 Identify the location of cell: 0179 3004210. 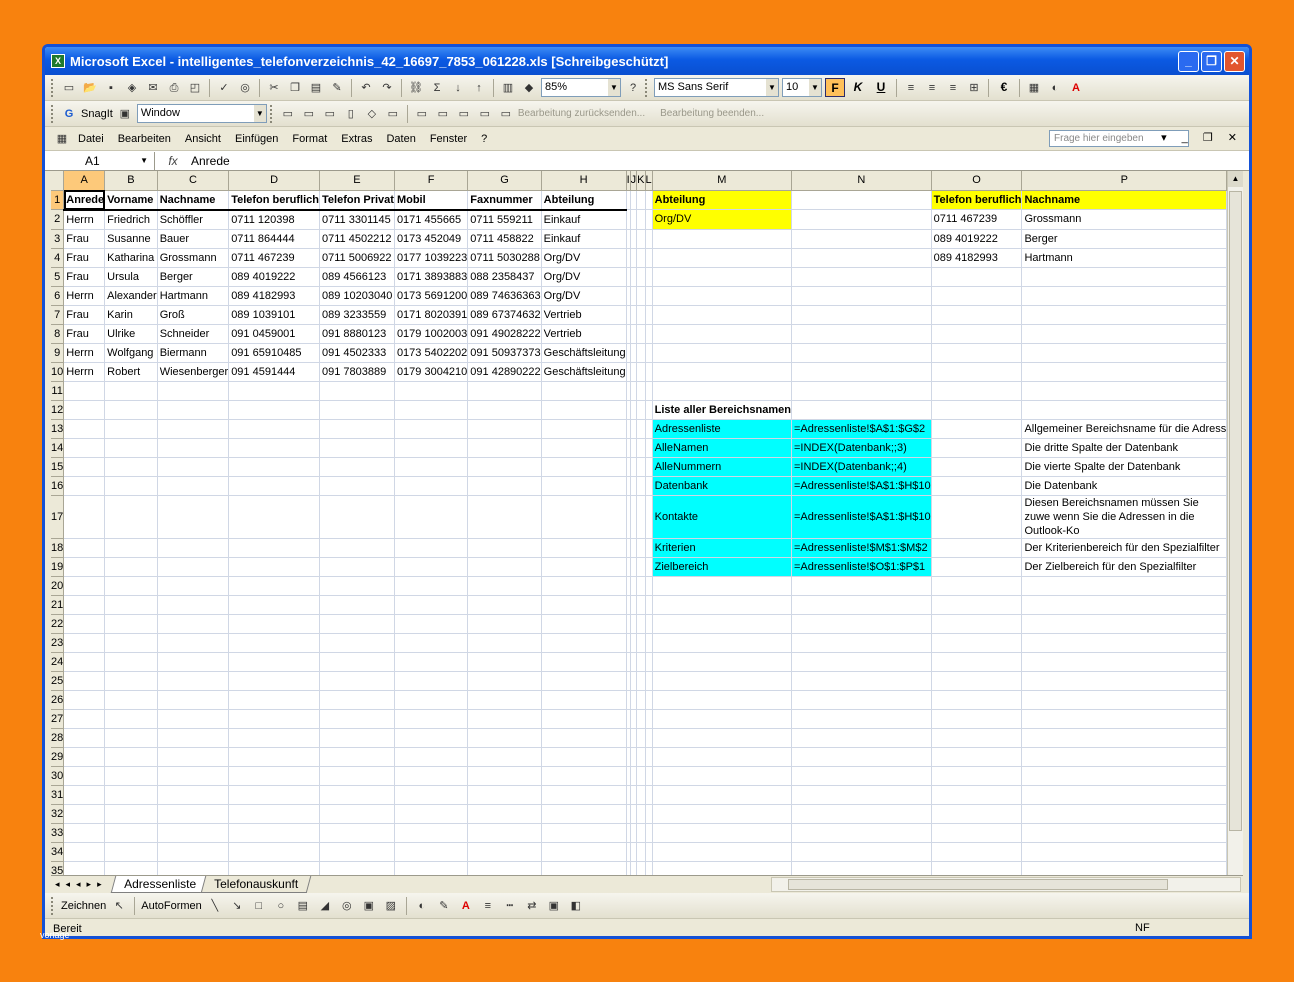
(431, 372).